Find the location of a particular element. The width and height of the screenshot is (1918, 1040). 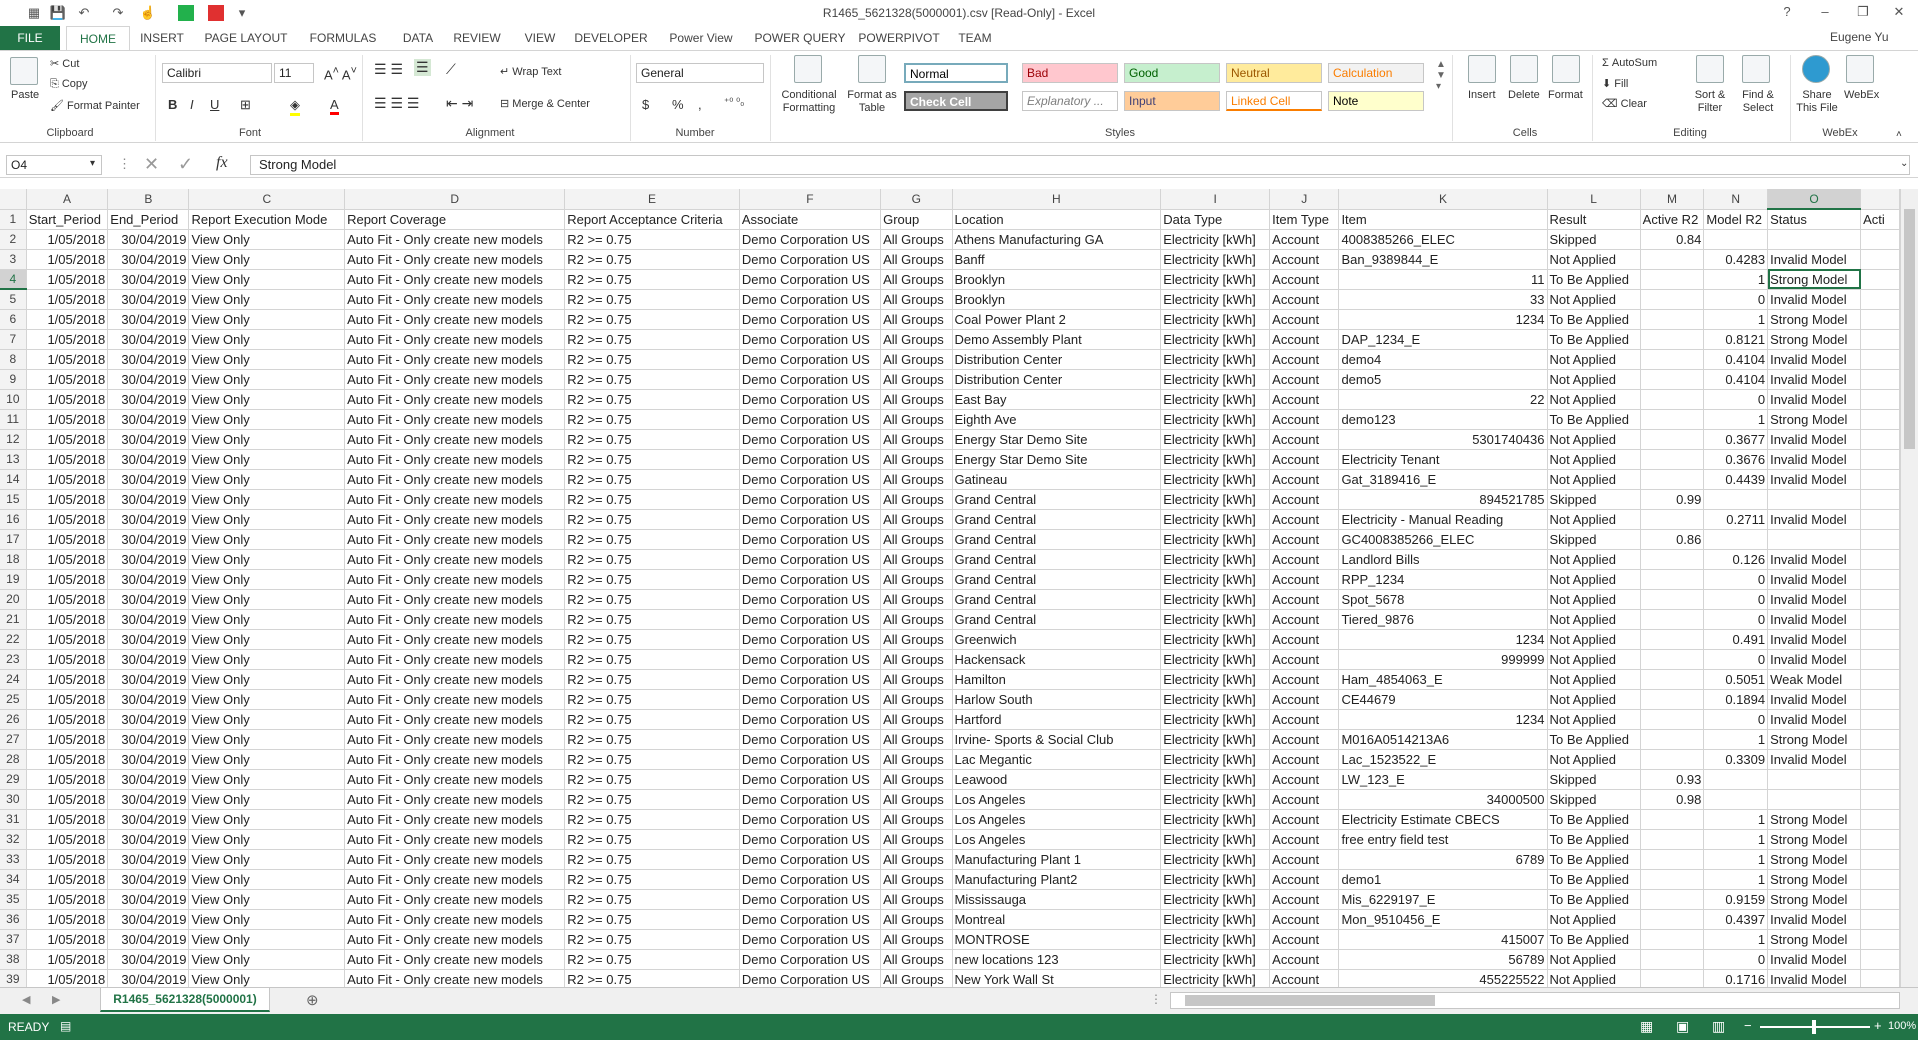

bold-button: B is located at coordinates (172, 104).